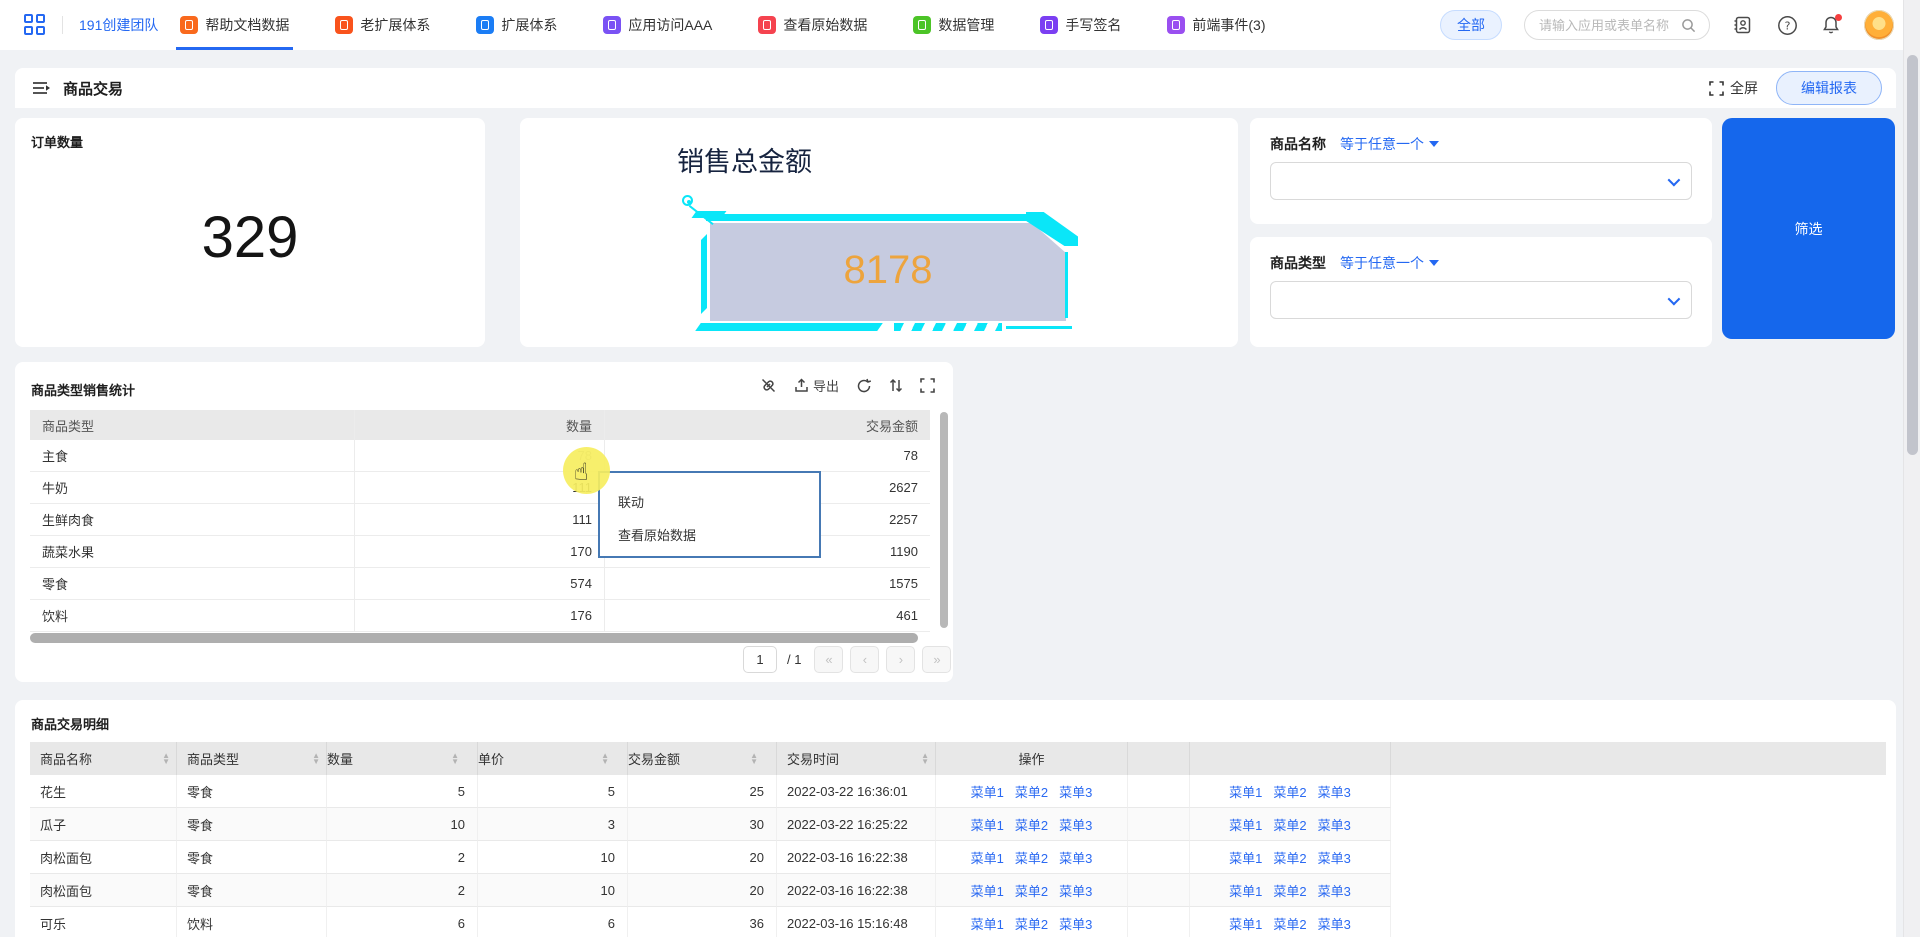 This screenshot has height=937, width=1920. Describe the element at coordinates (1080, 25) in the screenshot. I see `tab-手写签名: 手写签名` at that location.